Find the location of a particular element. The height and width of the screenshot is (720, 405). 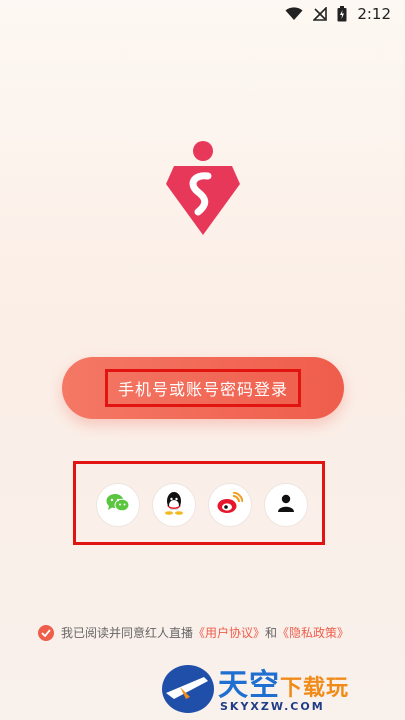

watermark-logo-icon is located at coordinates (188, 691).